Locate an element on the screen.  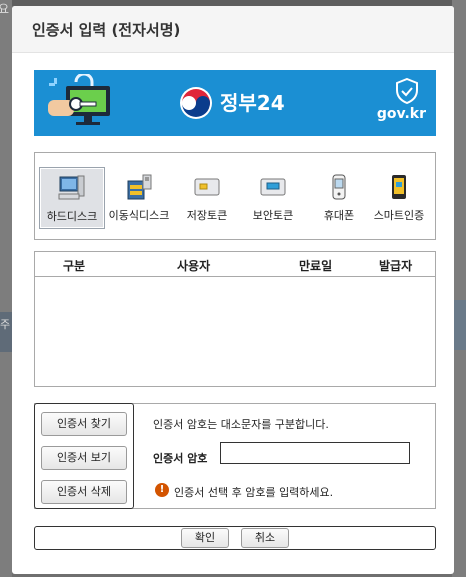
find-certificate-button: 인증서 찾기 is located at coordinates (84, 424).